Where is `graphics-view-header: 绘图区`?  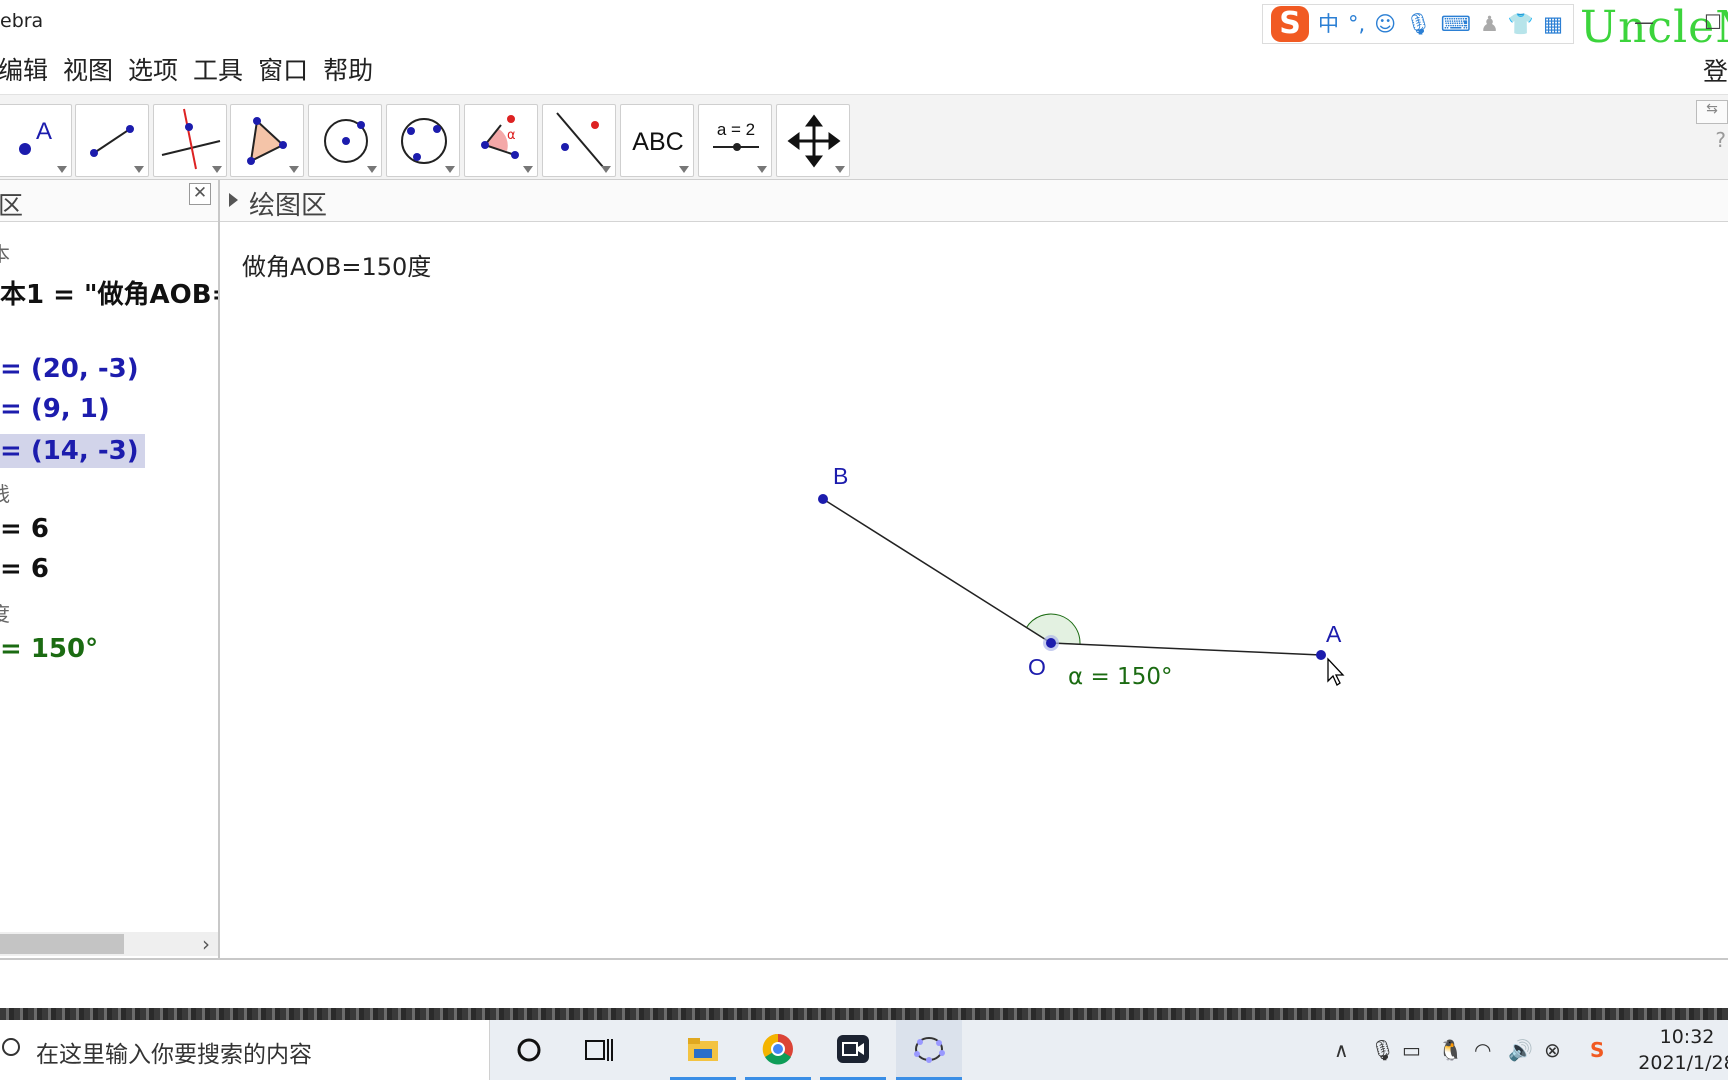 graphics-view-header: 绘图区 is located at coordinates (974, 201).